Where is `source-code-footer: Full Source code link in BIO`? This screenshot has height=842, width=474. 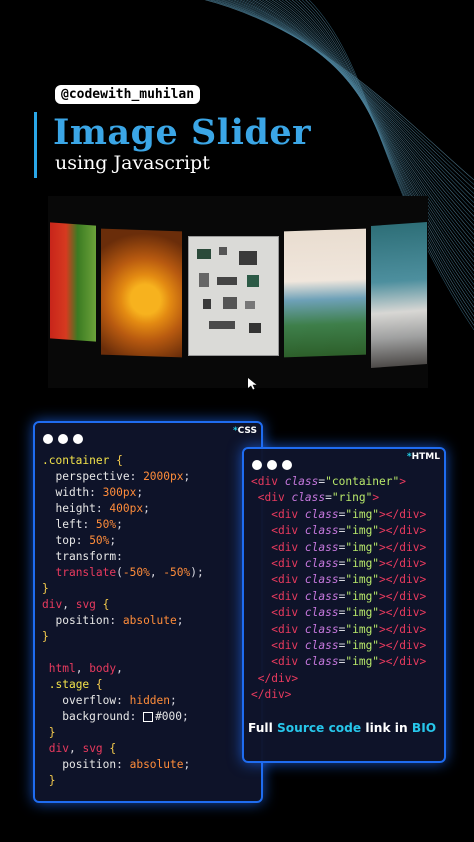 source-code-footer: Full Source code link in BIO is located at coordinates (342, 728).